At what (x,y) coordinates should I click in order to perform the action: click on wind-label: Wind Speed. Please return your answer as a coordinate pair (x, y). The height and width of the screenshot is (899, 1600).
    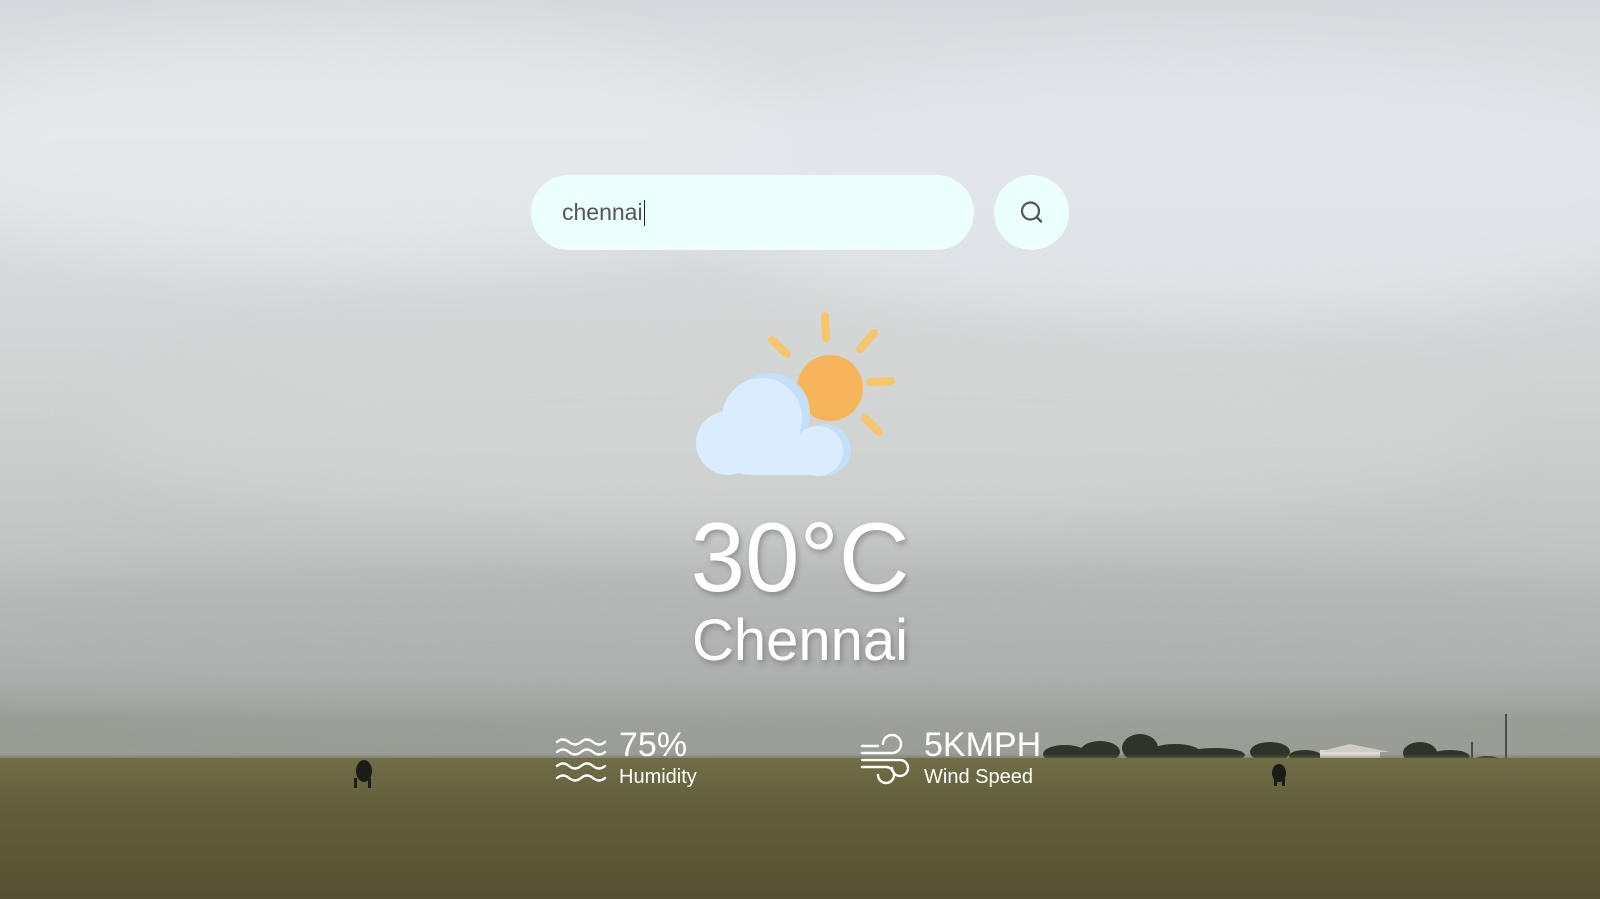
    Looking at the image, I should click on (978, 777).